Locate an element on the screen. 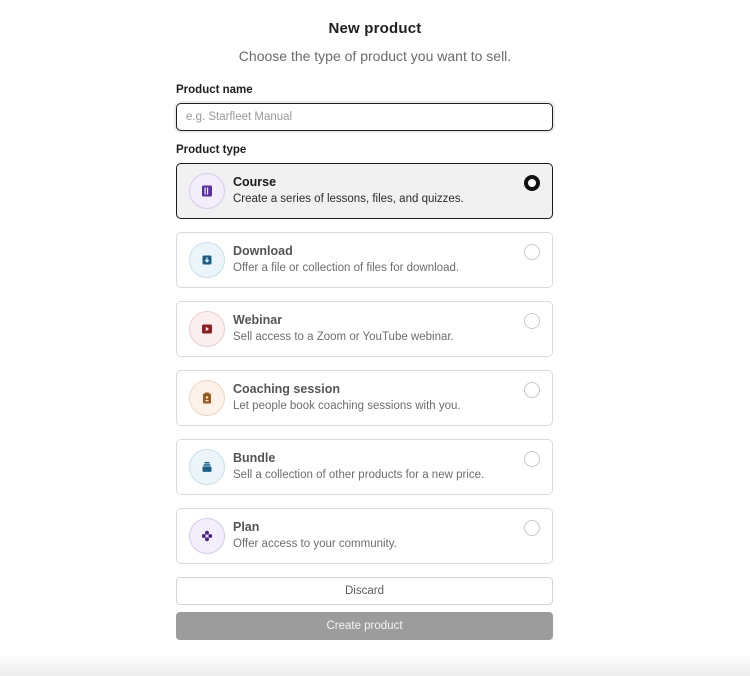 The height and width of the screenshot is (676, 750). option-download-radio is located at coordinates (532, 252).